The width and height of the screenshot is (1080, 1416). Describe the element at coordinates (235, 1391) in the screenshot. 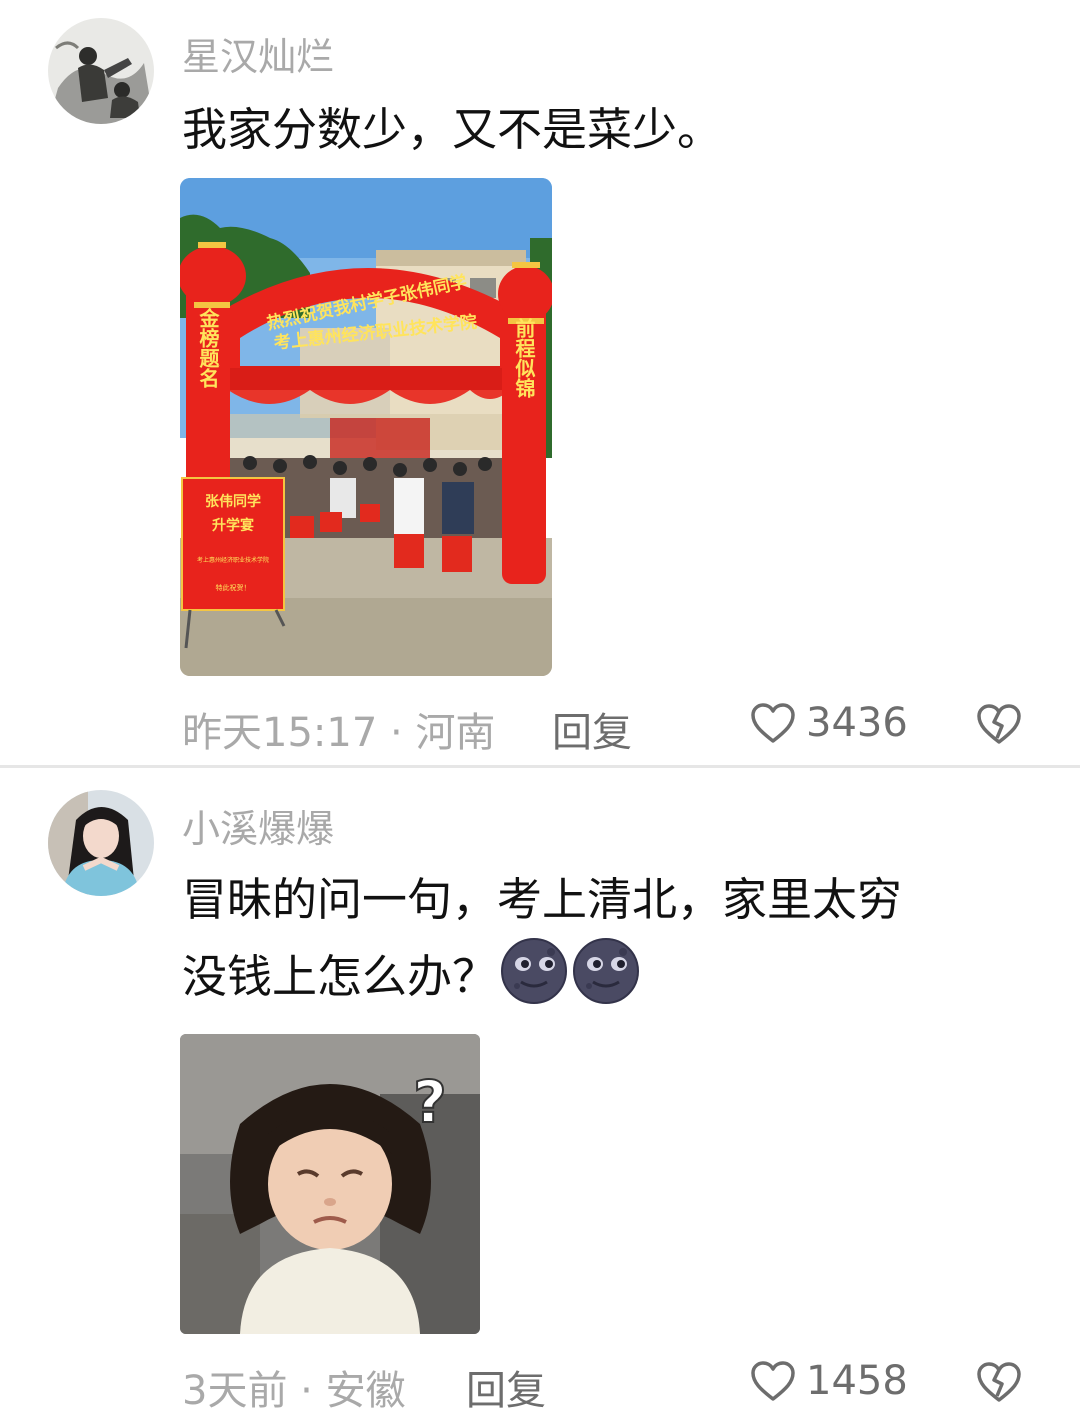

I see `comment-time: 3天前` at that location.